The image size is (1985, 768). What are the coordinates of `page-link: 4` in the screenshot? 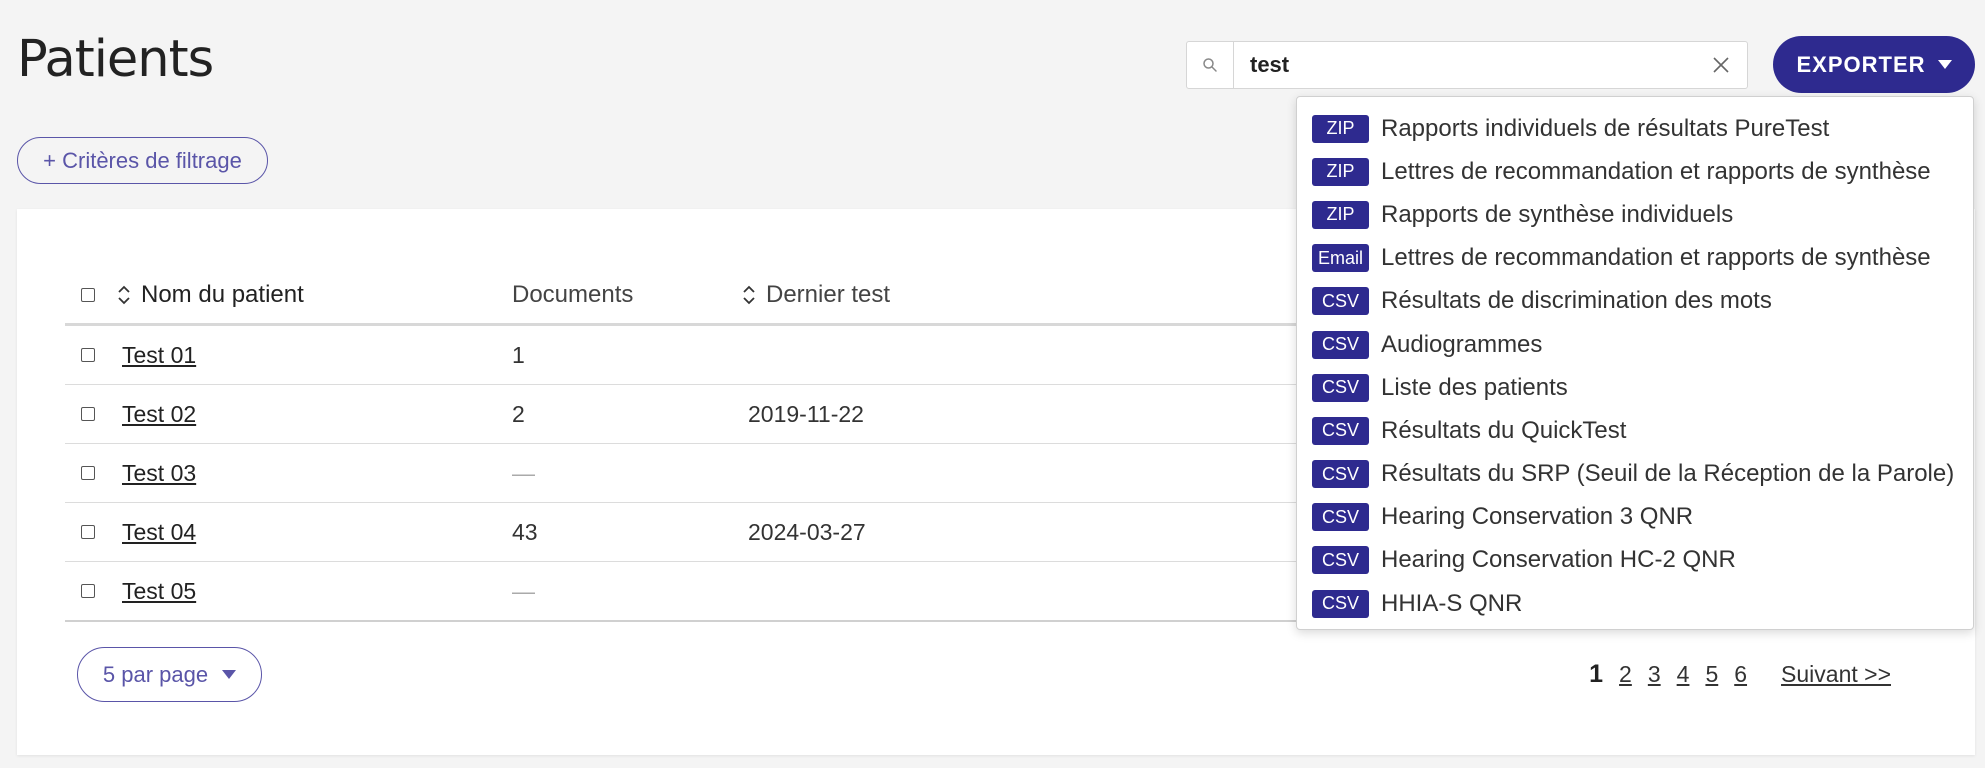 It's located at (1683, 674).